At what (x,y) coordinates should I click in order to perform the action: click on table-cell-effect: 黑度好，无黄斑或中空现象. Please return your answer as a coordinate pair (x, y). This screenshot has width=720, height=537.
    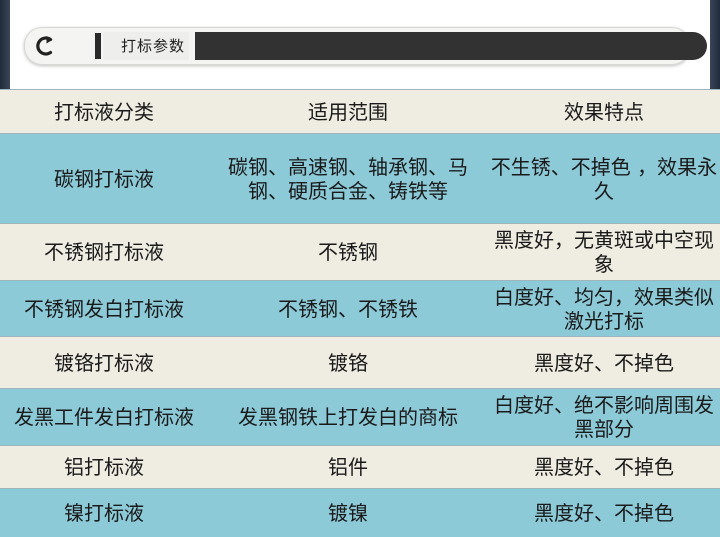
    Looking at the image, I should click on (604, 252).